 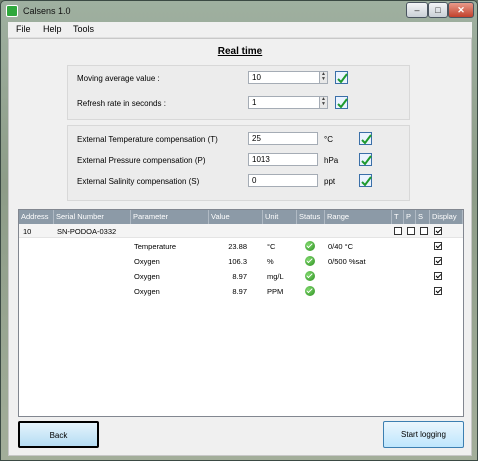 I want to click on salinity-compensation-label: External Salinity compensation (S), so click(x=138, y=181).